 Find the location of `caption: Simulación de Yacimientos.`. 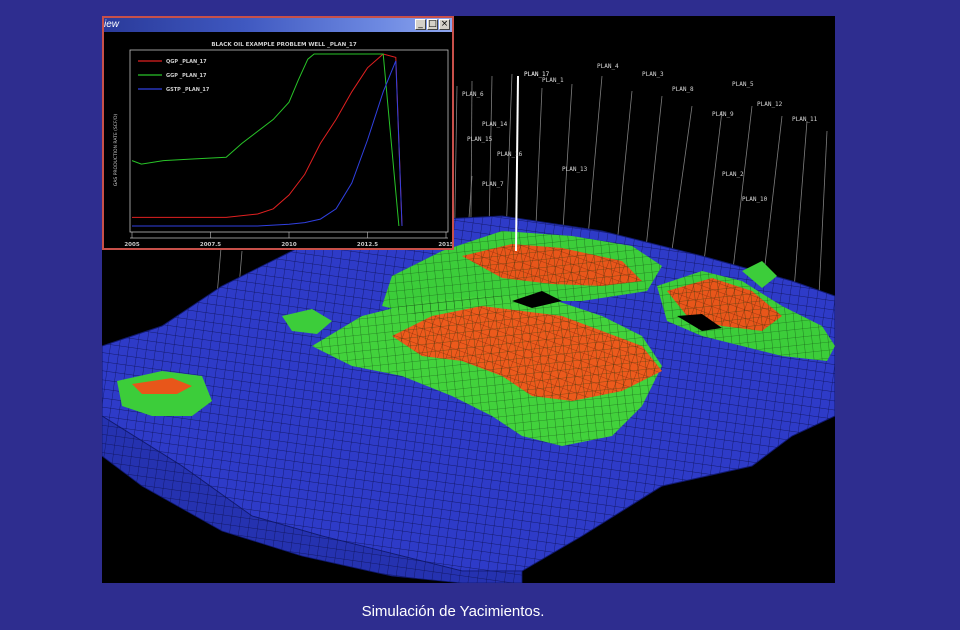

caption: Simulación de Yacimientos. is located at coordinates (453, 611).